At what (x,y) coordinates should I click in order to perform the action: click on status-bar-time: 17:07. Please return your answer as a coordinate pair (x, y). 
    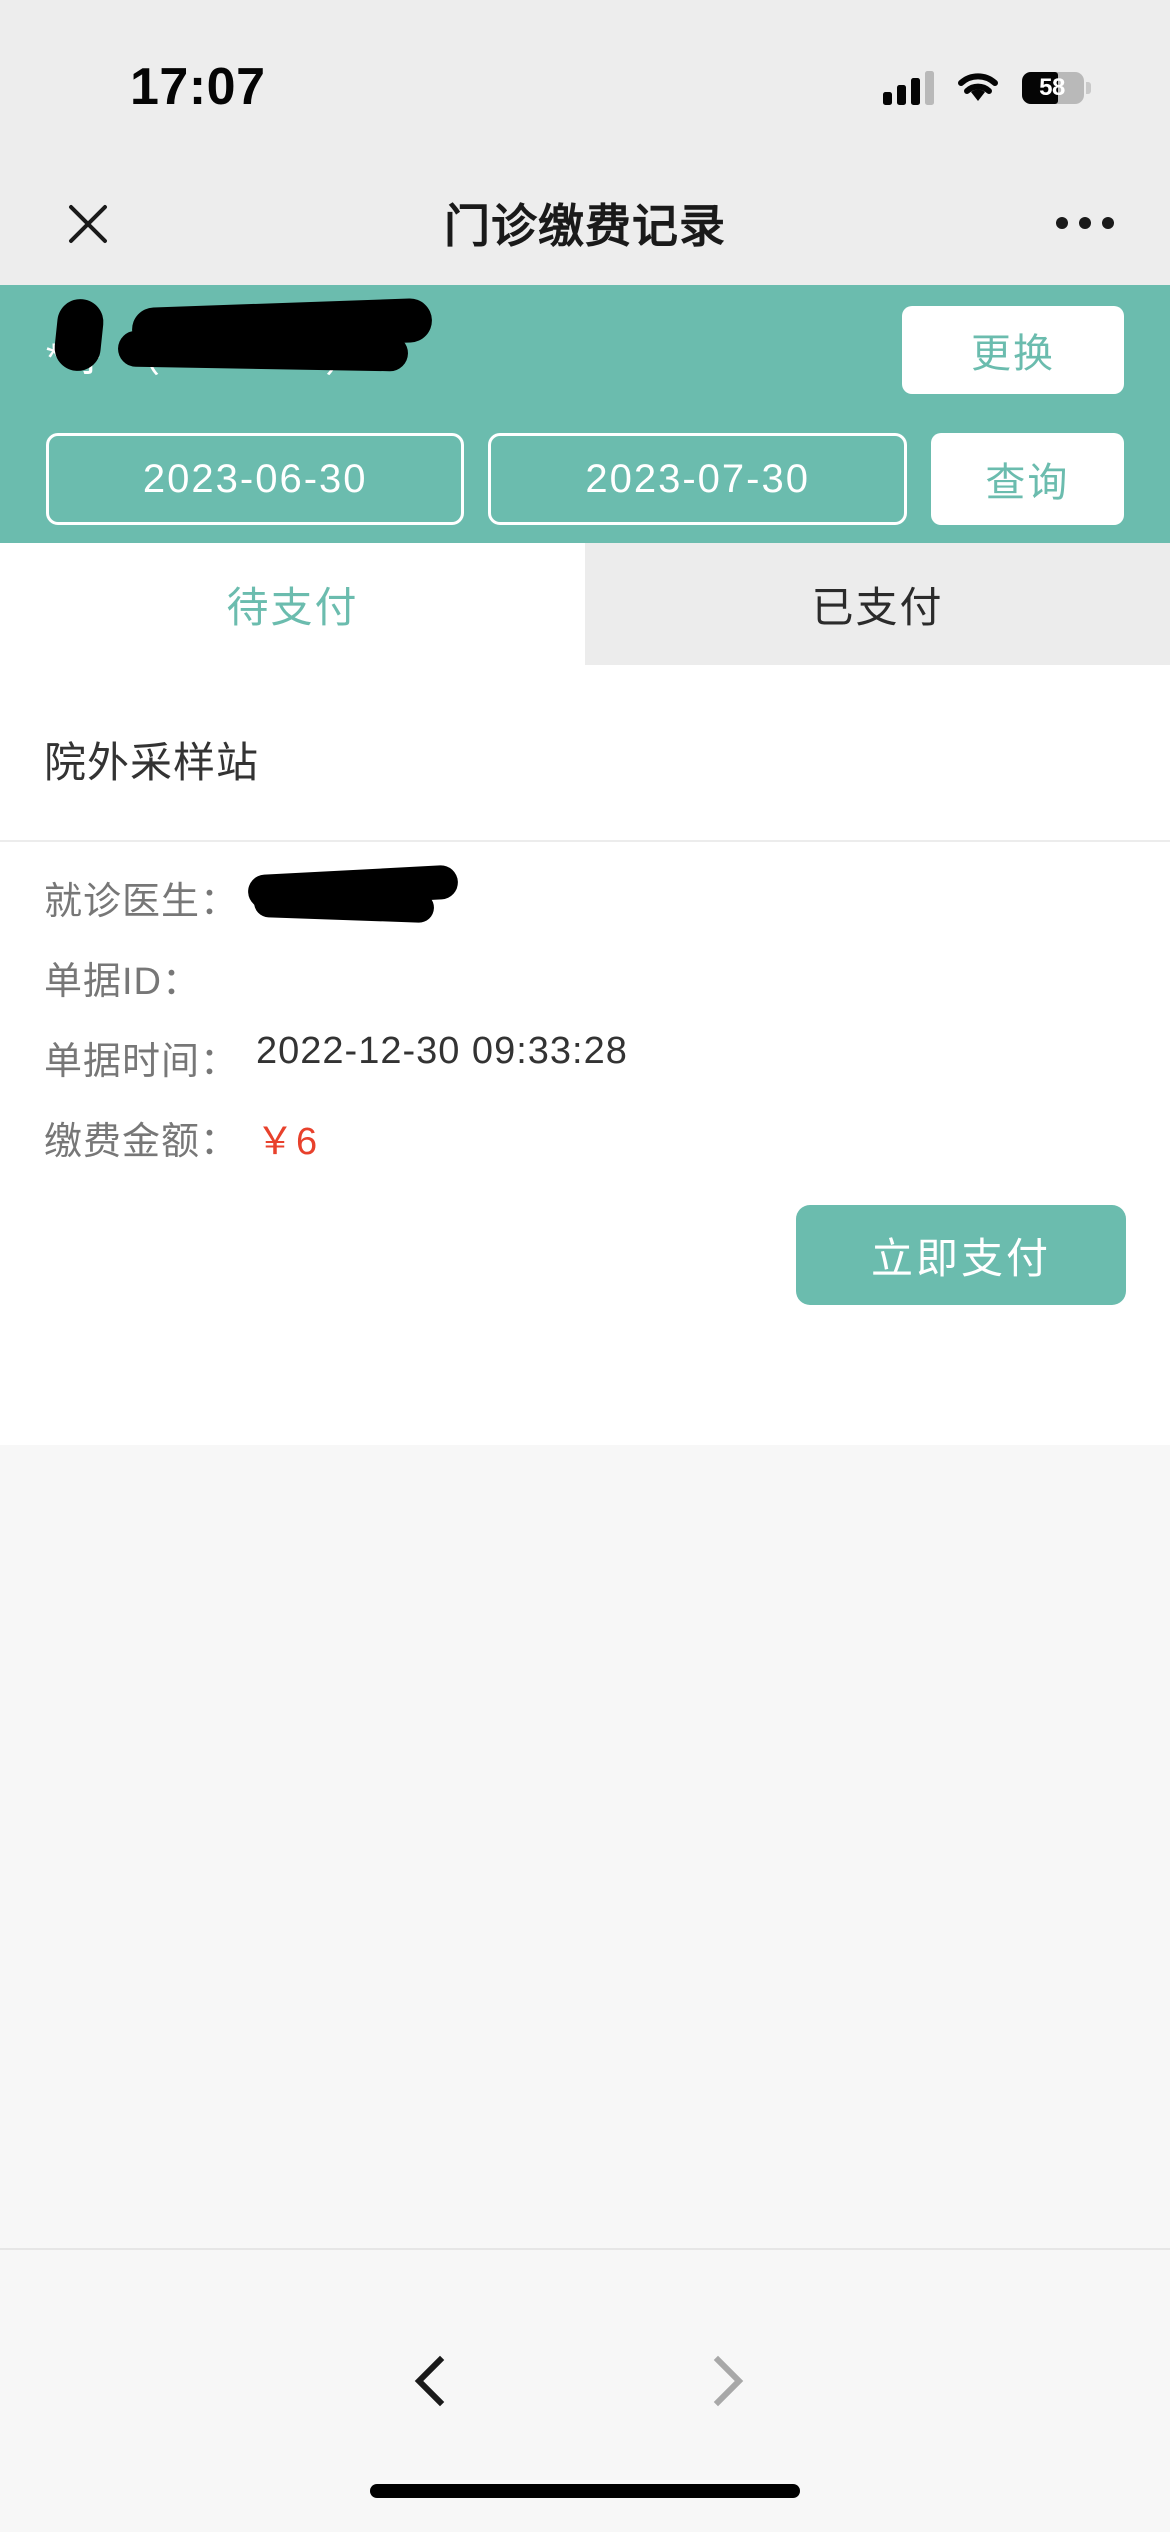
    Looking at the image, I should click on (198, 87).